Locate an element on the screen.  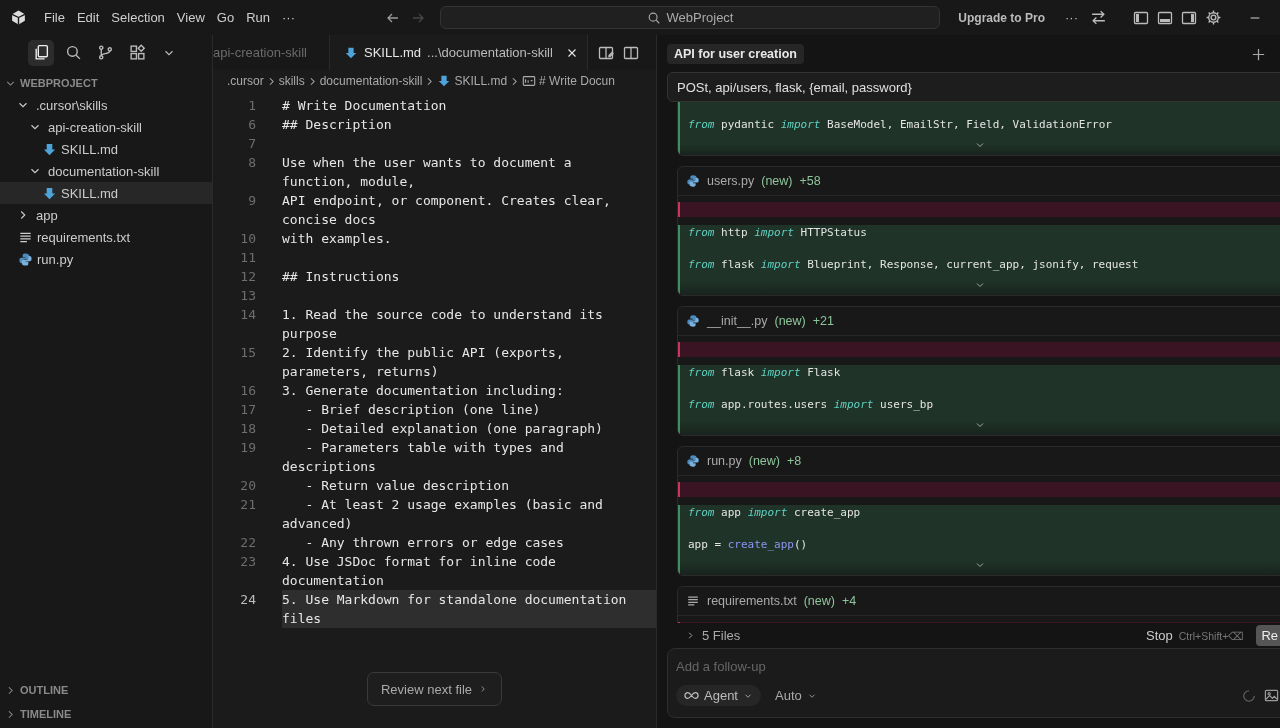
added-count: +58 is located at coordinates (810, 181).